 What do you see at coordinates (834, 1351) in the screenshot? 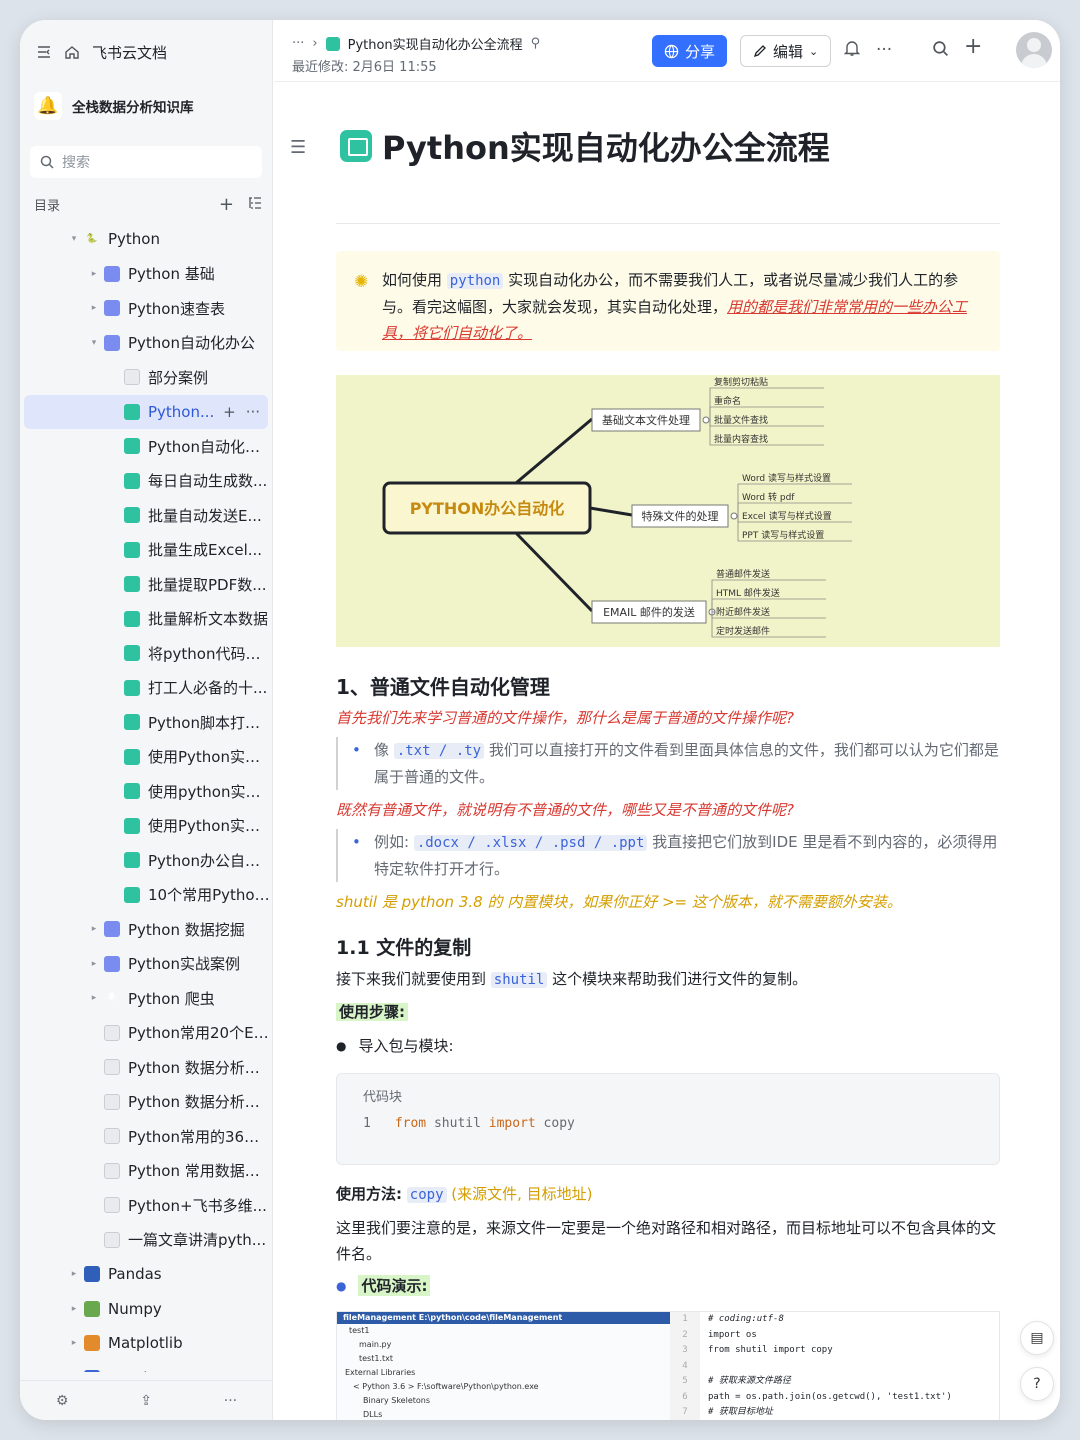
I see `ide-code-line: 3 from shutil import copy` at bounding box center [834, 1351].